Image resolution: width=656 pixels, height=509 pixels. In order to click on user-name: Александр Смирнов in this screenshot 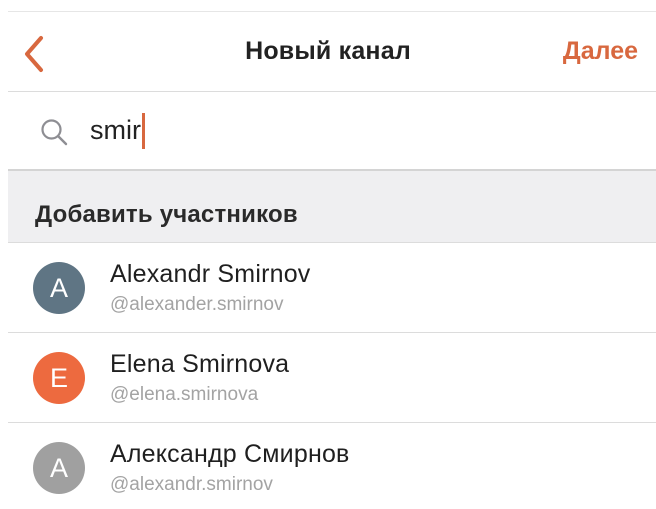, I will do `click(230, 454)`.